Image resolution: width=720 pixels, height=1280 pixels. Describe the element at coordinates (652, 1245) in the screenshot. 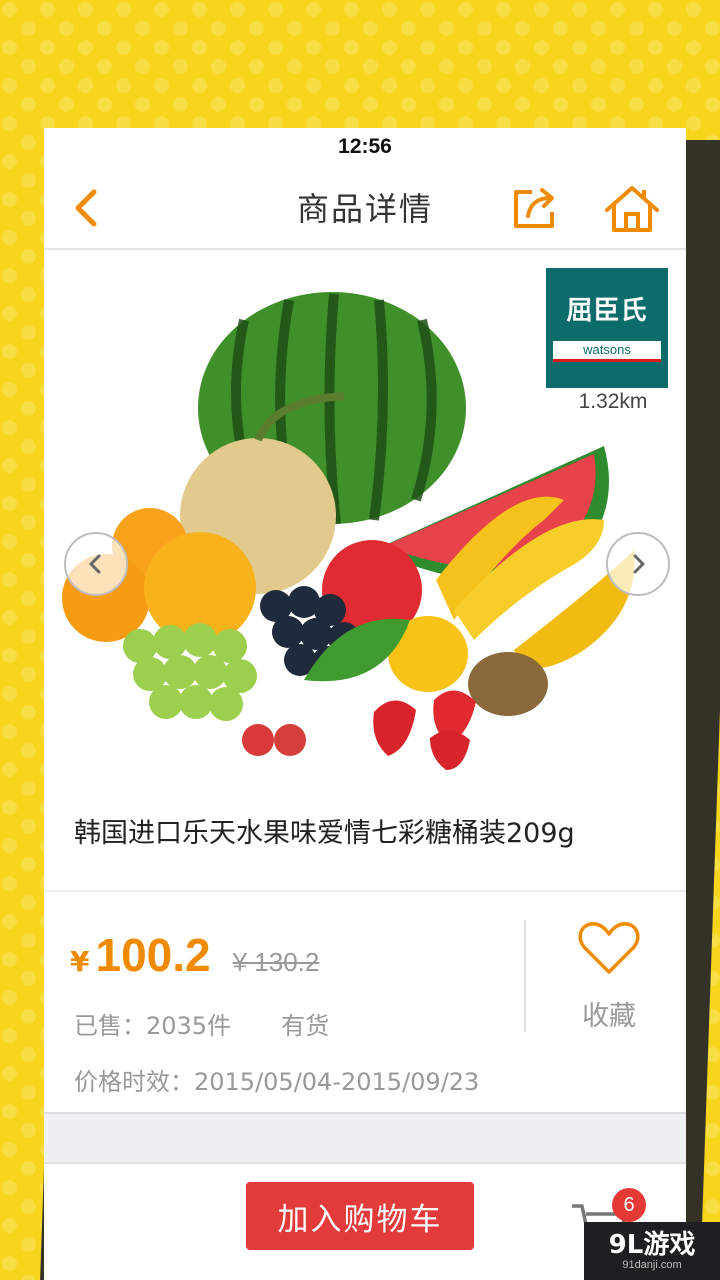

I see `watermark-logo: 9L游戏` at that location.